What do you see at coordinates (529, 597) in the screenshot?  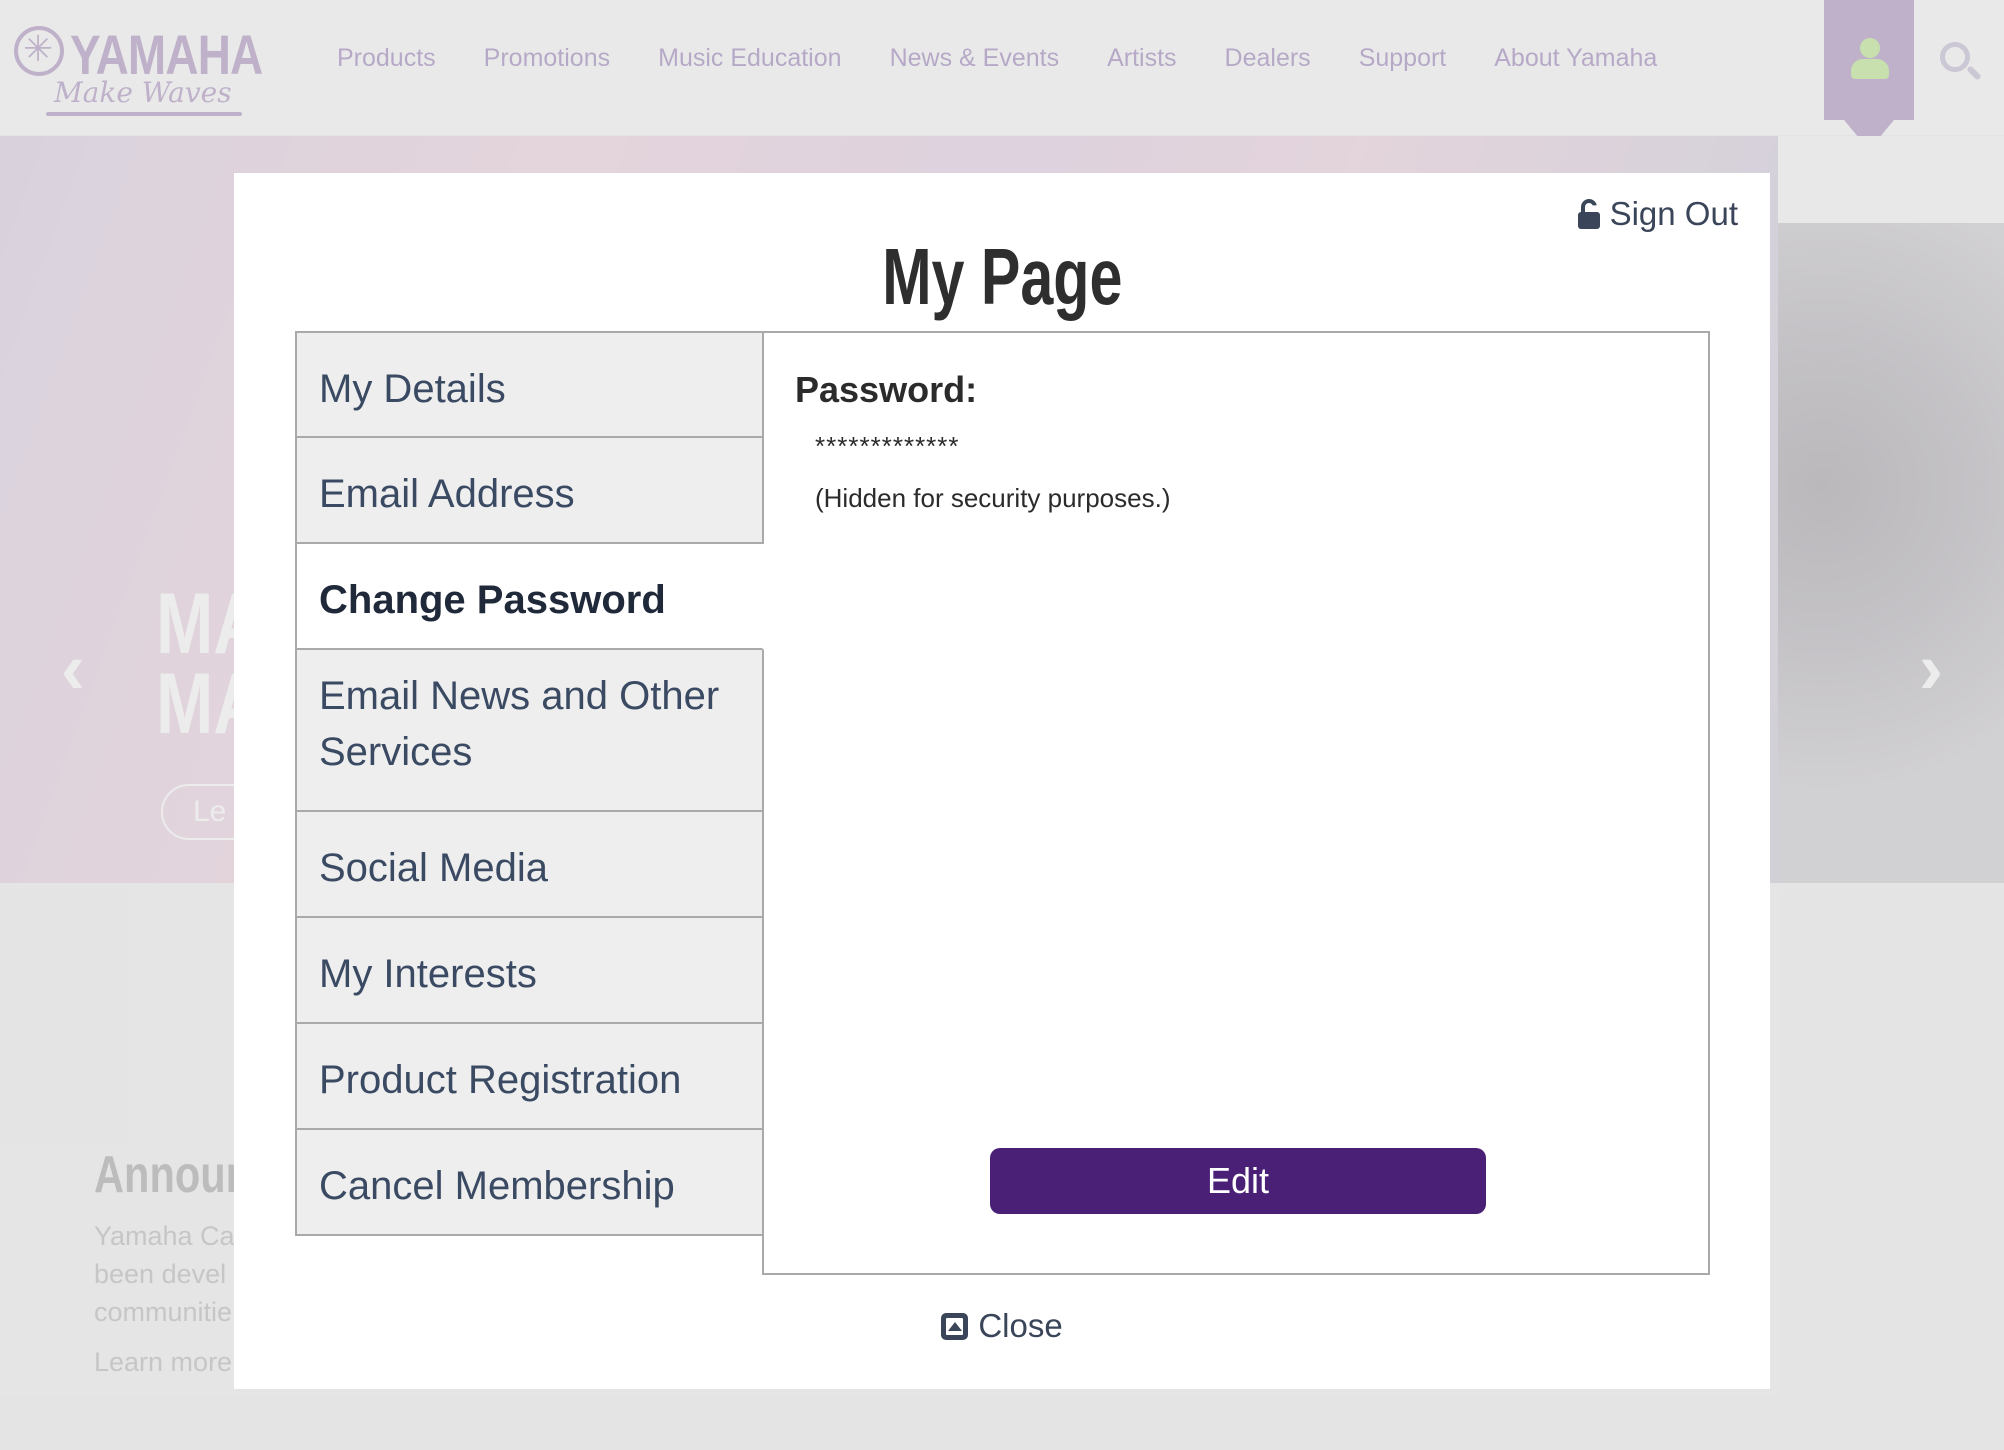 I see `sidebar-item-change-password: Change Password` at bounding box center [529, 597].